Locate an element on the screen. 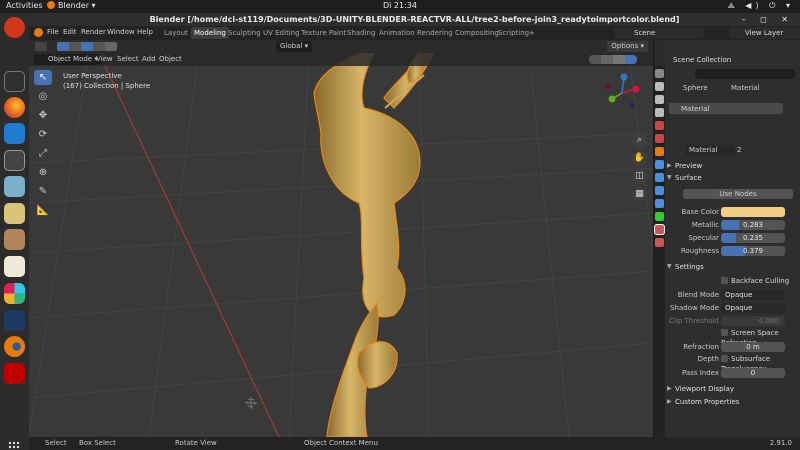  navigation-gizmo is located at coordinates (622, 93).